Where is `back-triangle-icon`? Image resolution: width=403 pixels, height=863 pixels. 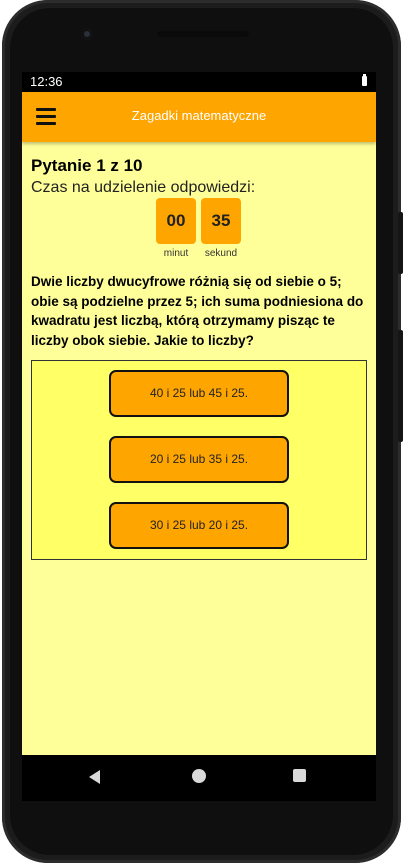
back-triangle-icon is located at coordinates (94, 777).